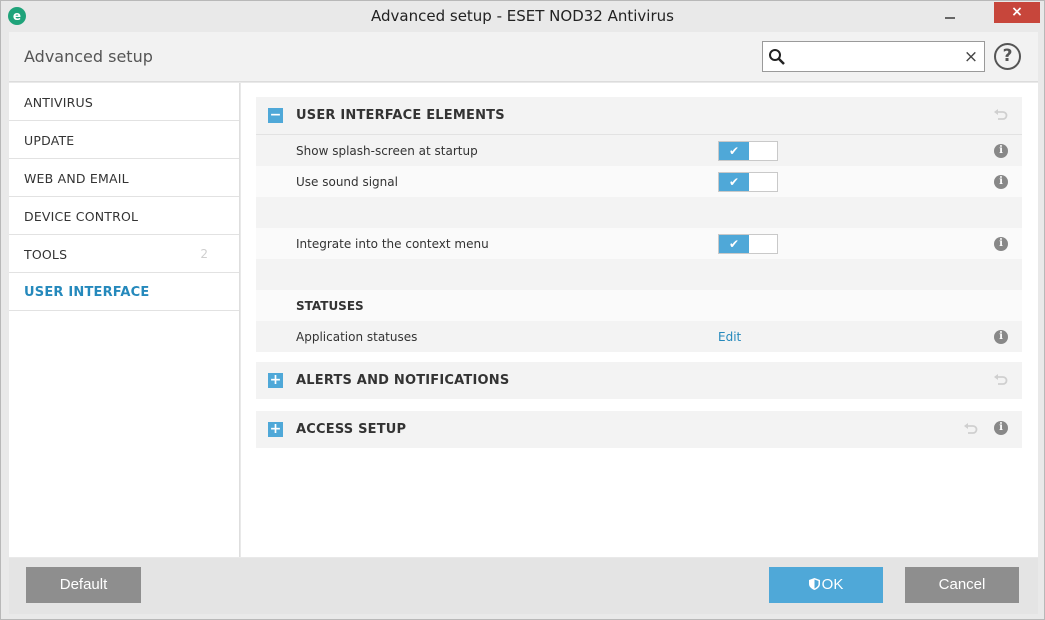  Describe the element at coordinates (403, 380) in the screenshot. I see `section-title: ALERTS AND NOTIFICATIONS` at that location.